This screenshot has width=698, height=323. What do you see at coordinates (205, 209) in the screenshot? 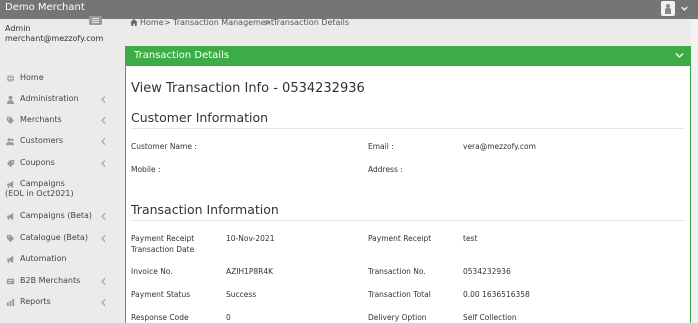
I see `section-title-transaction: Transaction Information` at bounding box center [205, 209].